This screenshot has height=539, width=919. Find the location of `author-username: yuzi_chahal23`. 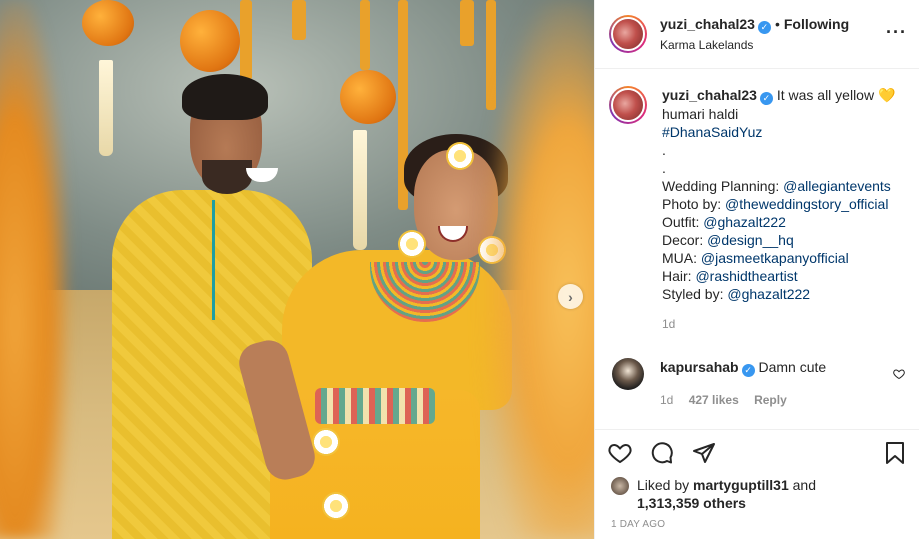

author-username: yuzi_chahal23 is located at coordinates (707, 24).